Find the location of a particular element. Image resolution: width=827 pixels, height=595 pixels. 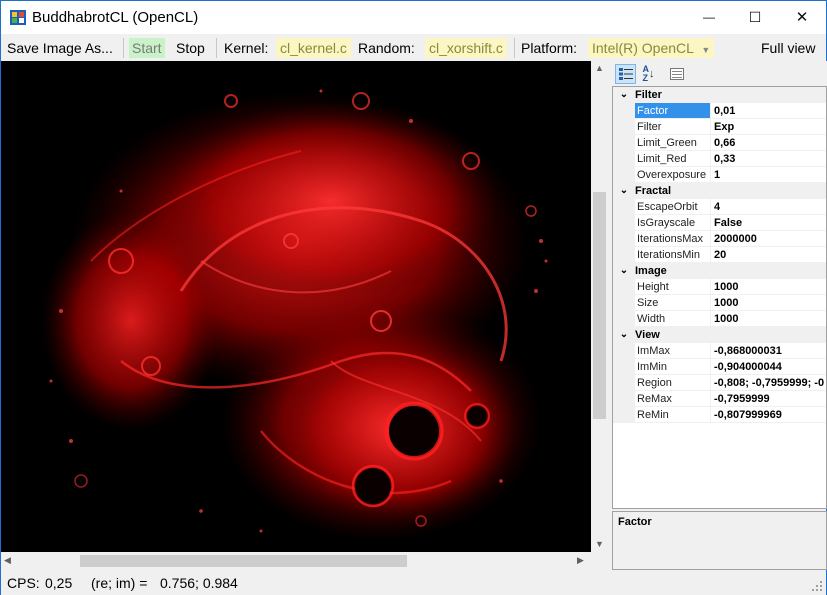

property-value: 0,01 is located at coordinates (768, 110).